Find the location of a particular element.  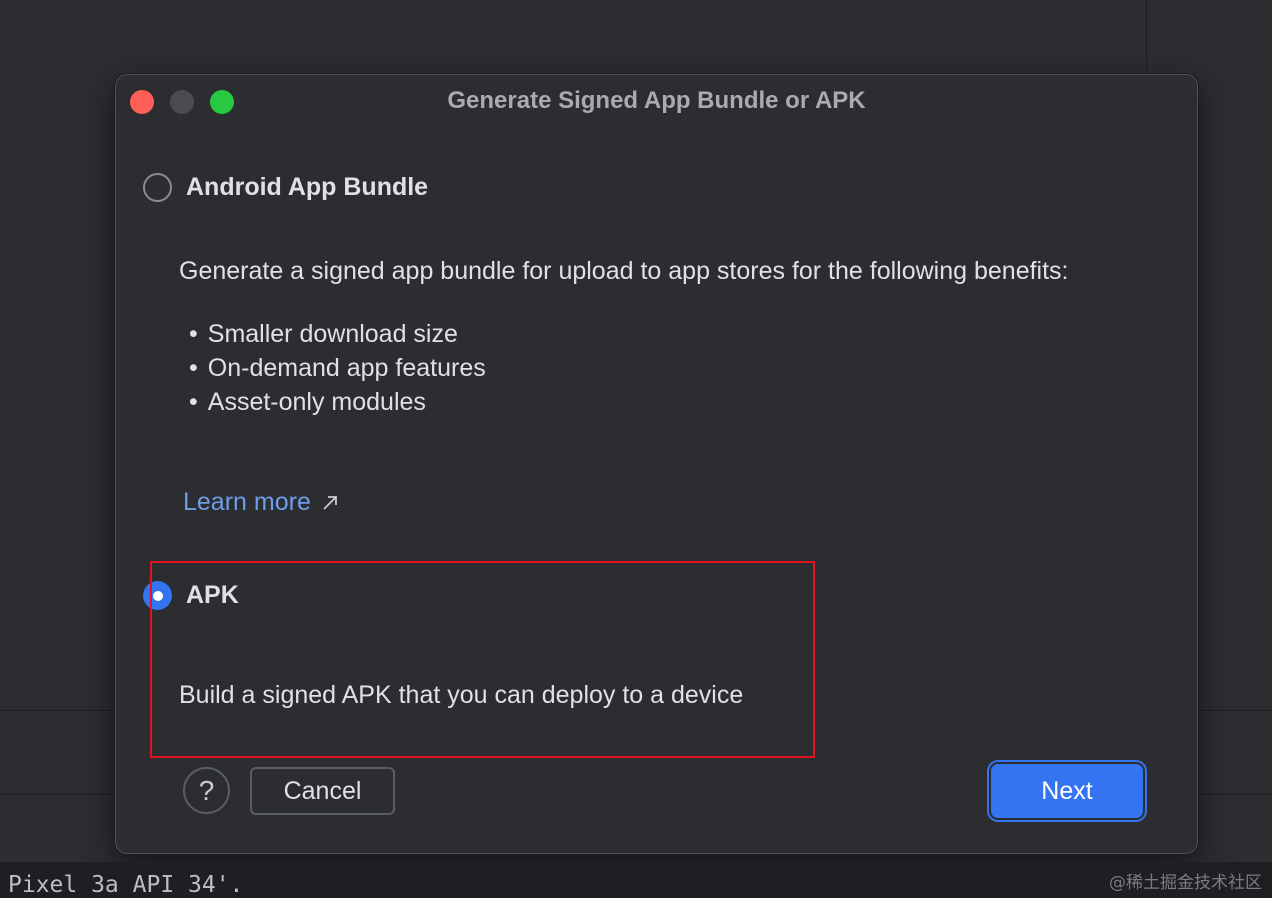

radio-label-app-bundle: Android App Bundle is located at coordinates (307, 187).